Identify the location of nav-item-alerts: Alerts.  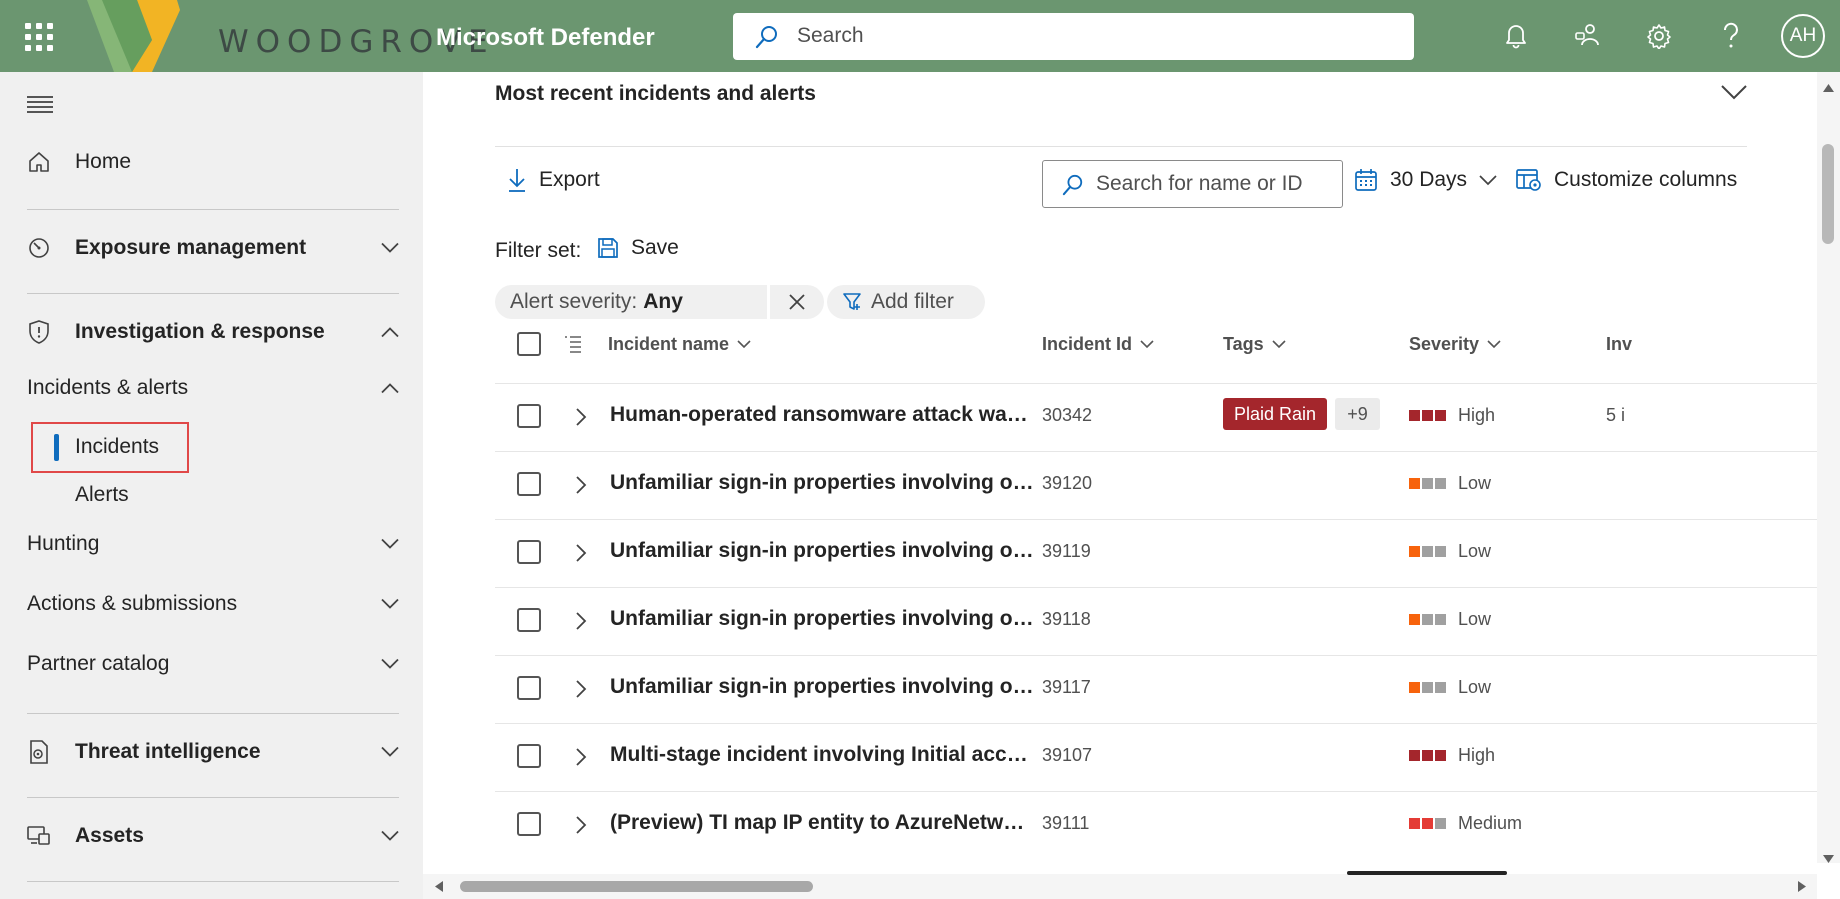
(102, 495).